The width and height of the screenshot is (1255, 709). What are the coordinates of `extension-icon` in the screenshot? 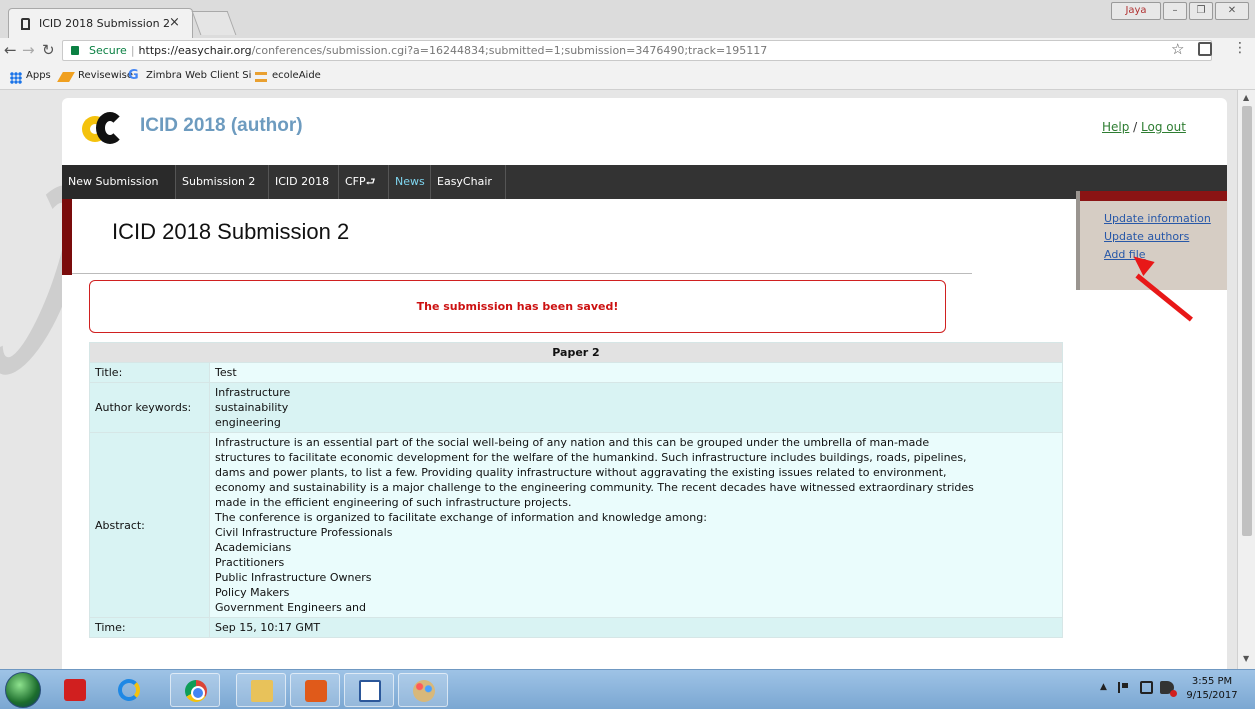 It's located at (1205, 49).